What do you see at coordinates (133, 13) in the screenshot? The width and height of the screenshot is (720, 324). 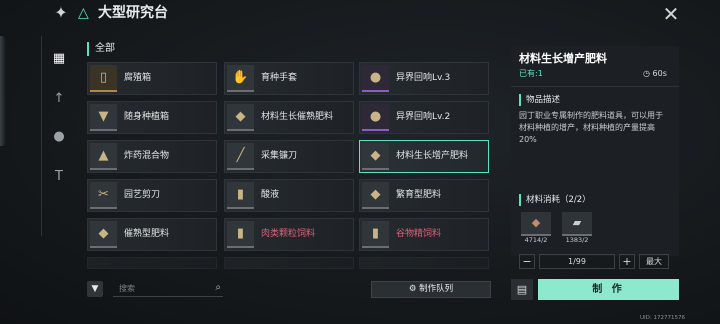 I see `page-title: 大型研究台` at bounding box center [133, 13].